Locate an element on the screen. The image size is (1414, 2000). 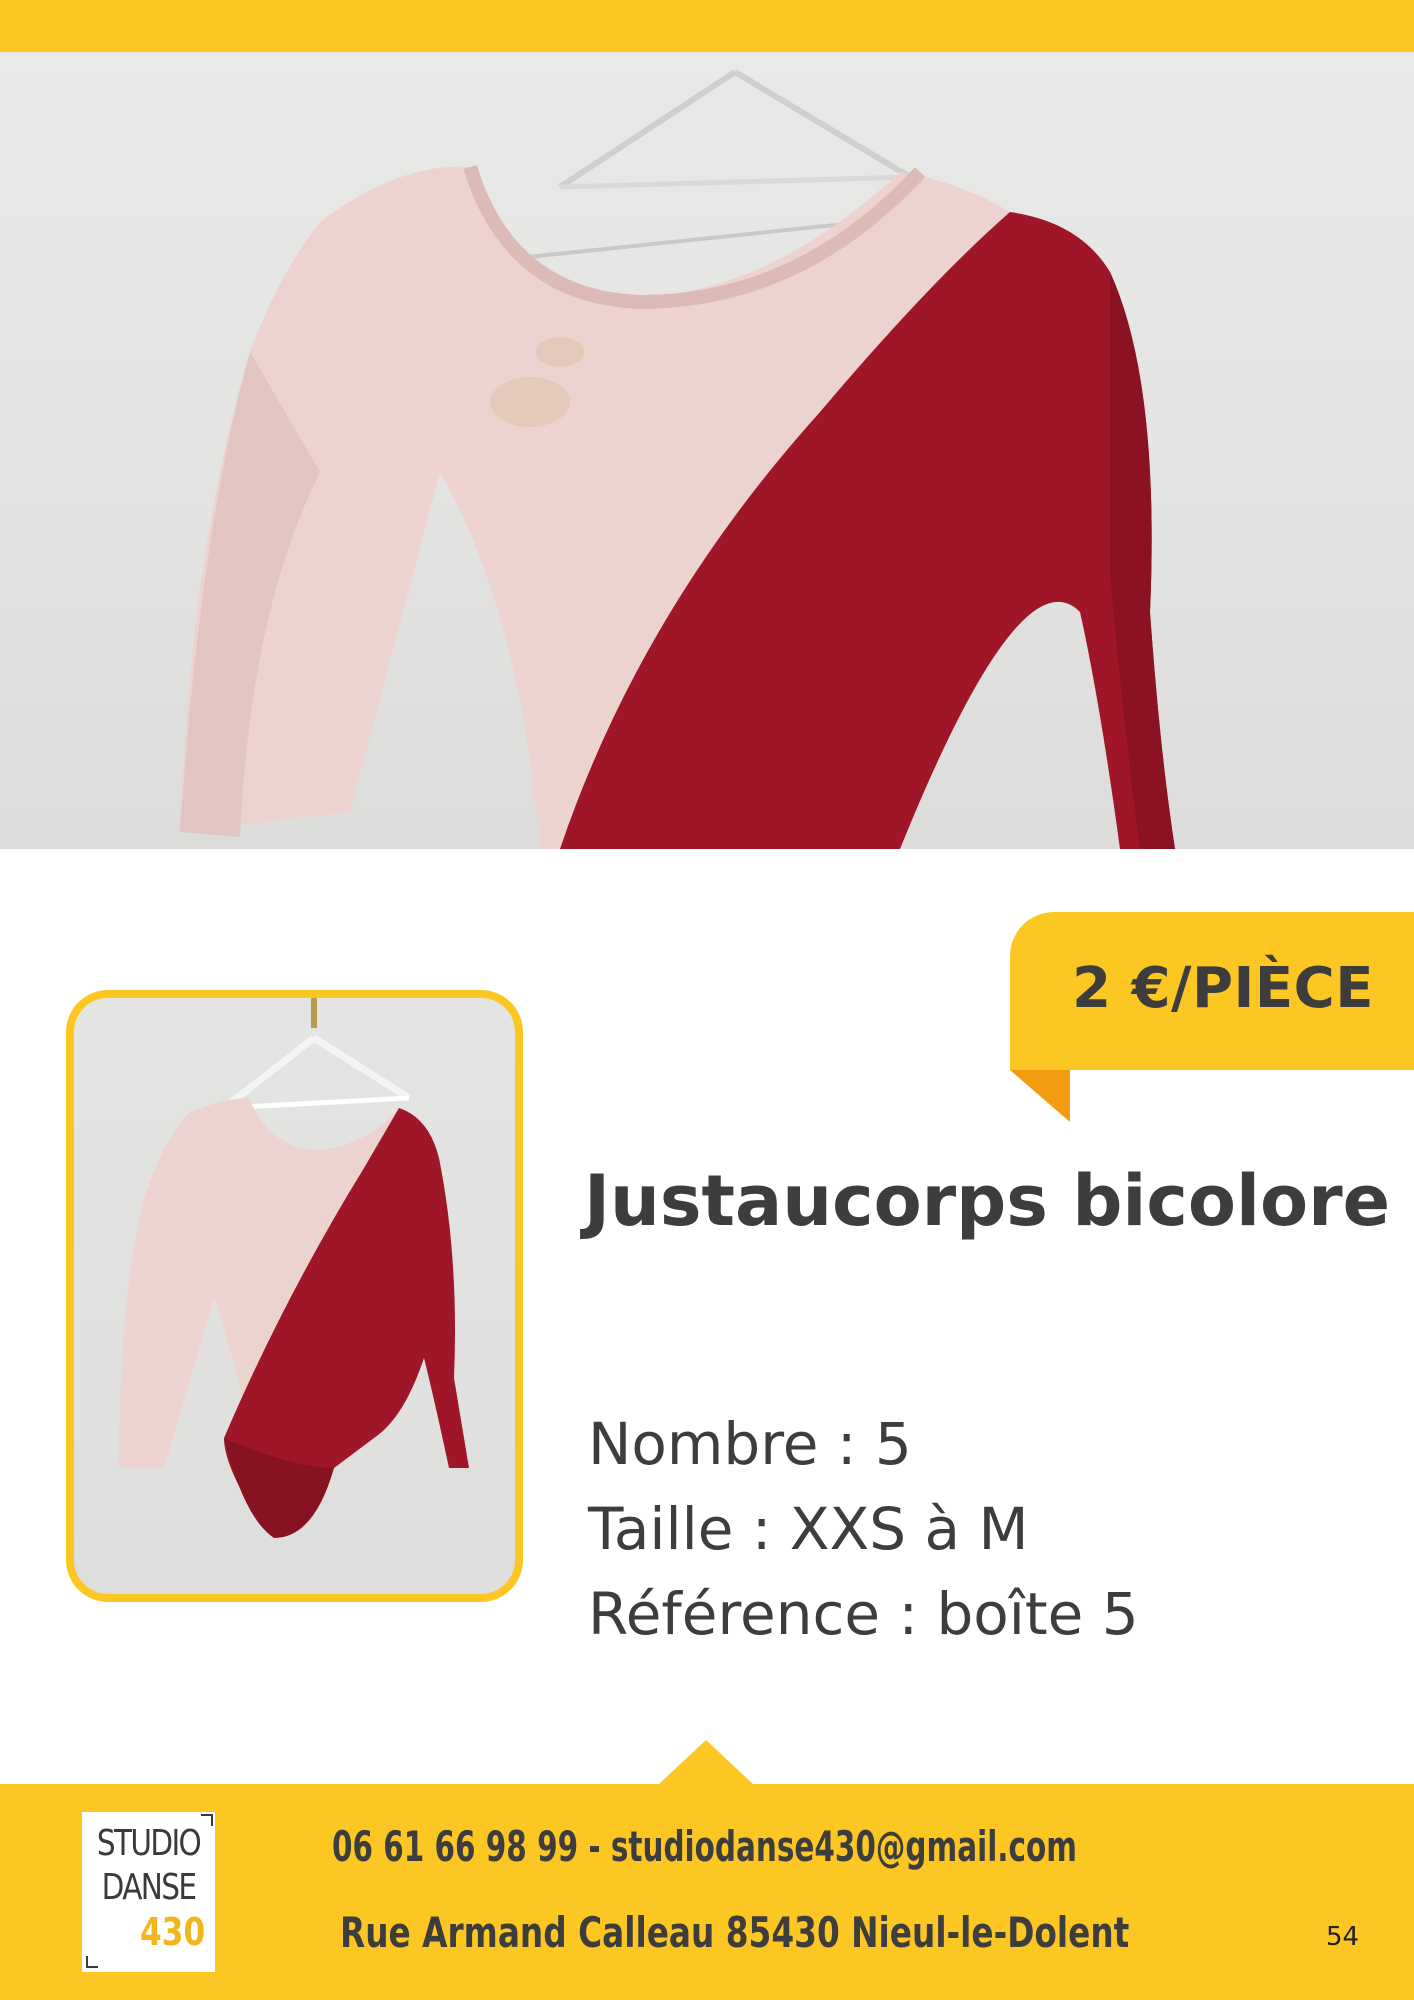
logo-corner-mark is located at coordinates (92, 1962).